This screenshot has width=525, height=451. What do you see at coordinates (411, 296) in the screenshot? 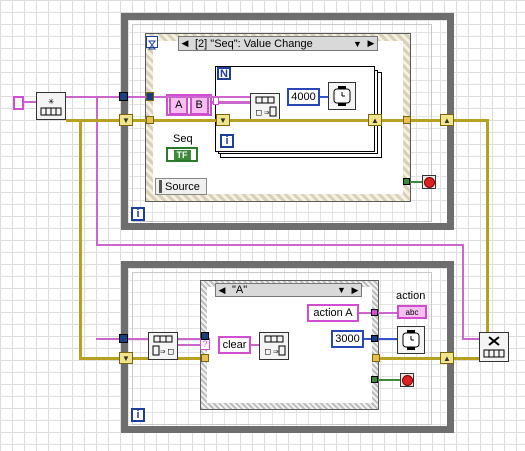
I see `action-indicator-label: action` at bounding box center [411, 296].